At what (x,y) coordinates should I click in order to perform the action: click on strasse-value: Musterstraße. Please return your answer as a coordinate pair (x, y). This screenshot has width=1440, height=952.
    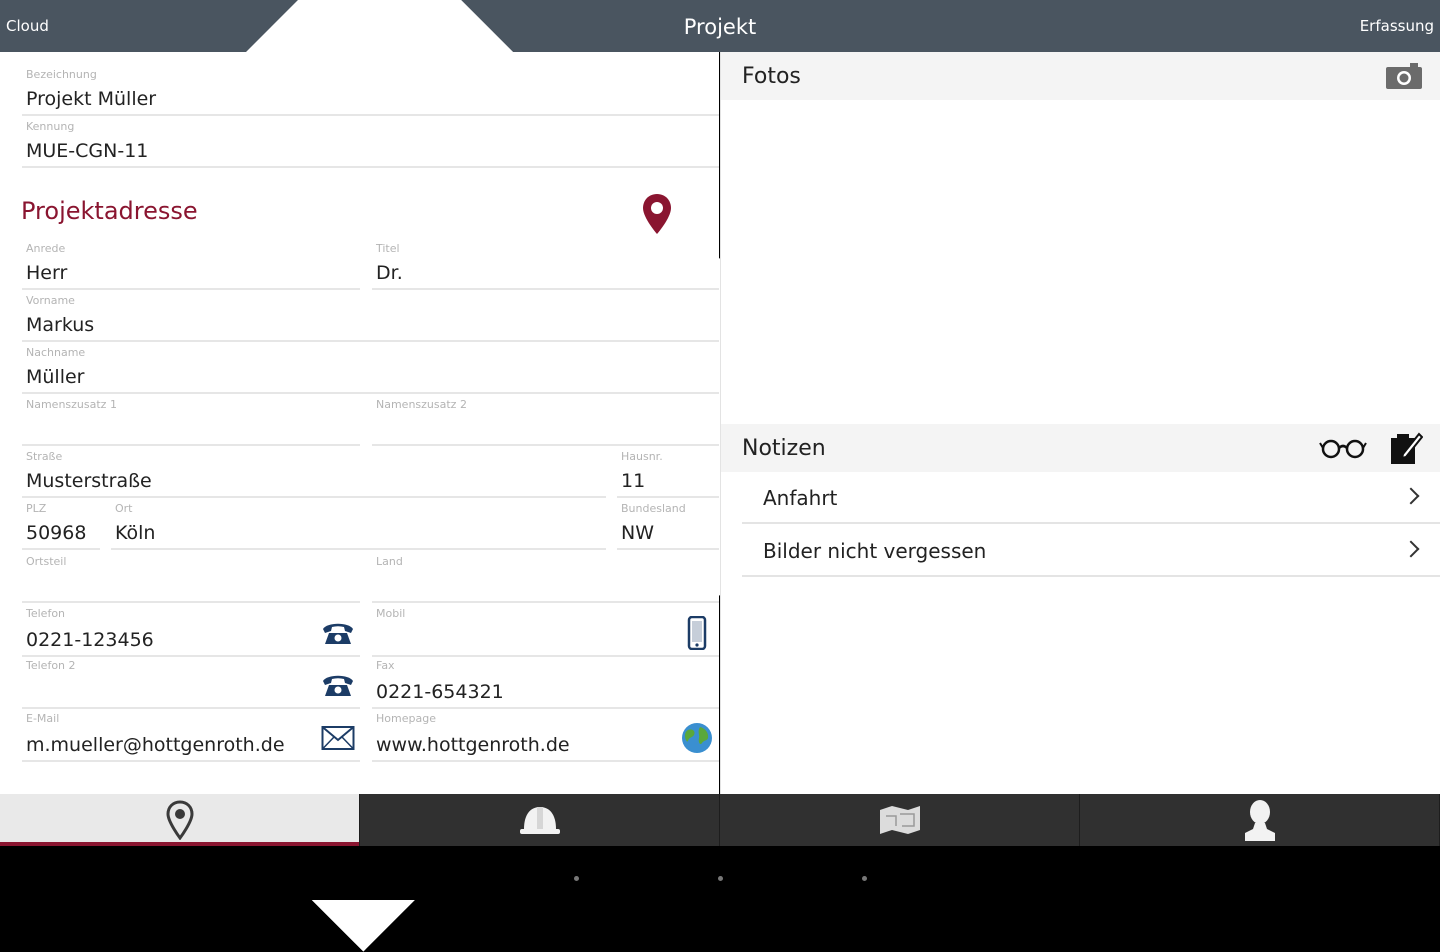
    Looking at the image, I should click on (89, 481).